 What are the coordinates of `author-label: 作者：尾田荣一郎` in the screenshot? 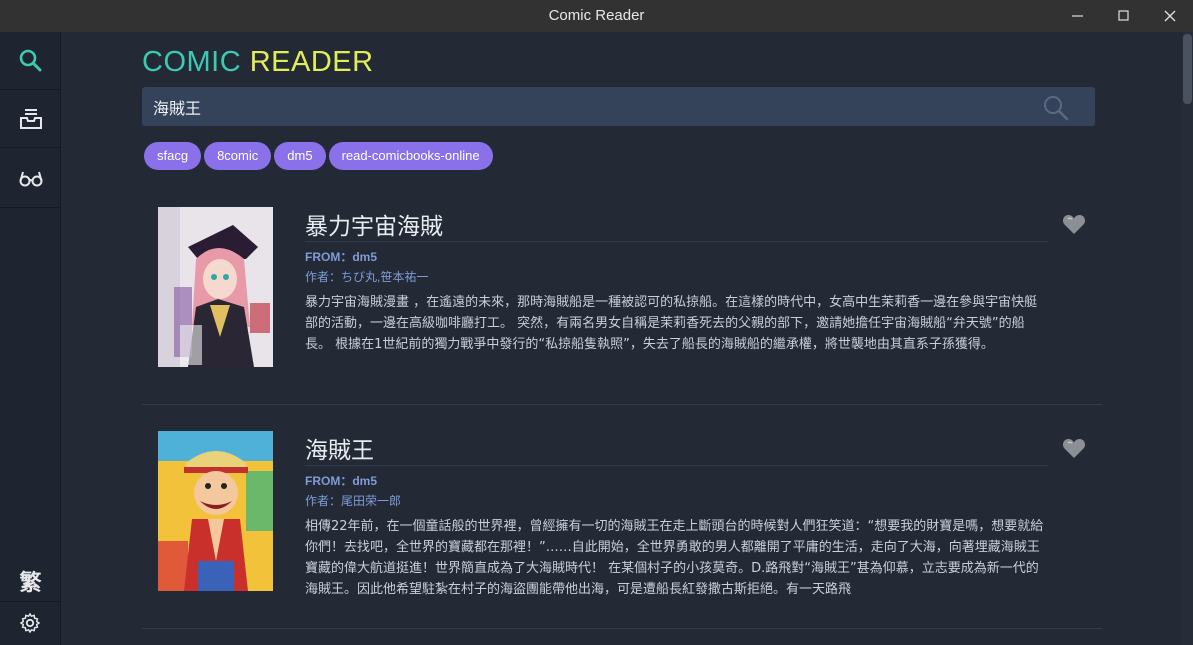 It's located at (353, 501).